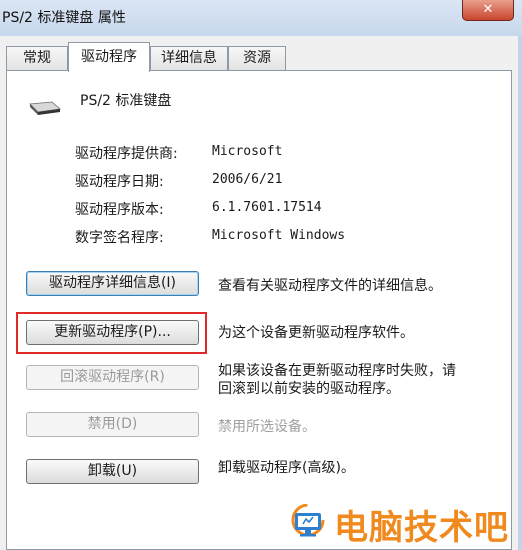 Image resolution: width=522 pixels, height=550 pixels. Describe the element at coordinates (337, 371) in the screenshot. I see `rollback-driver-description-line1: 如果该设备在更新驱动程序时失败，请` at that location.